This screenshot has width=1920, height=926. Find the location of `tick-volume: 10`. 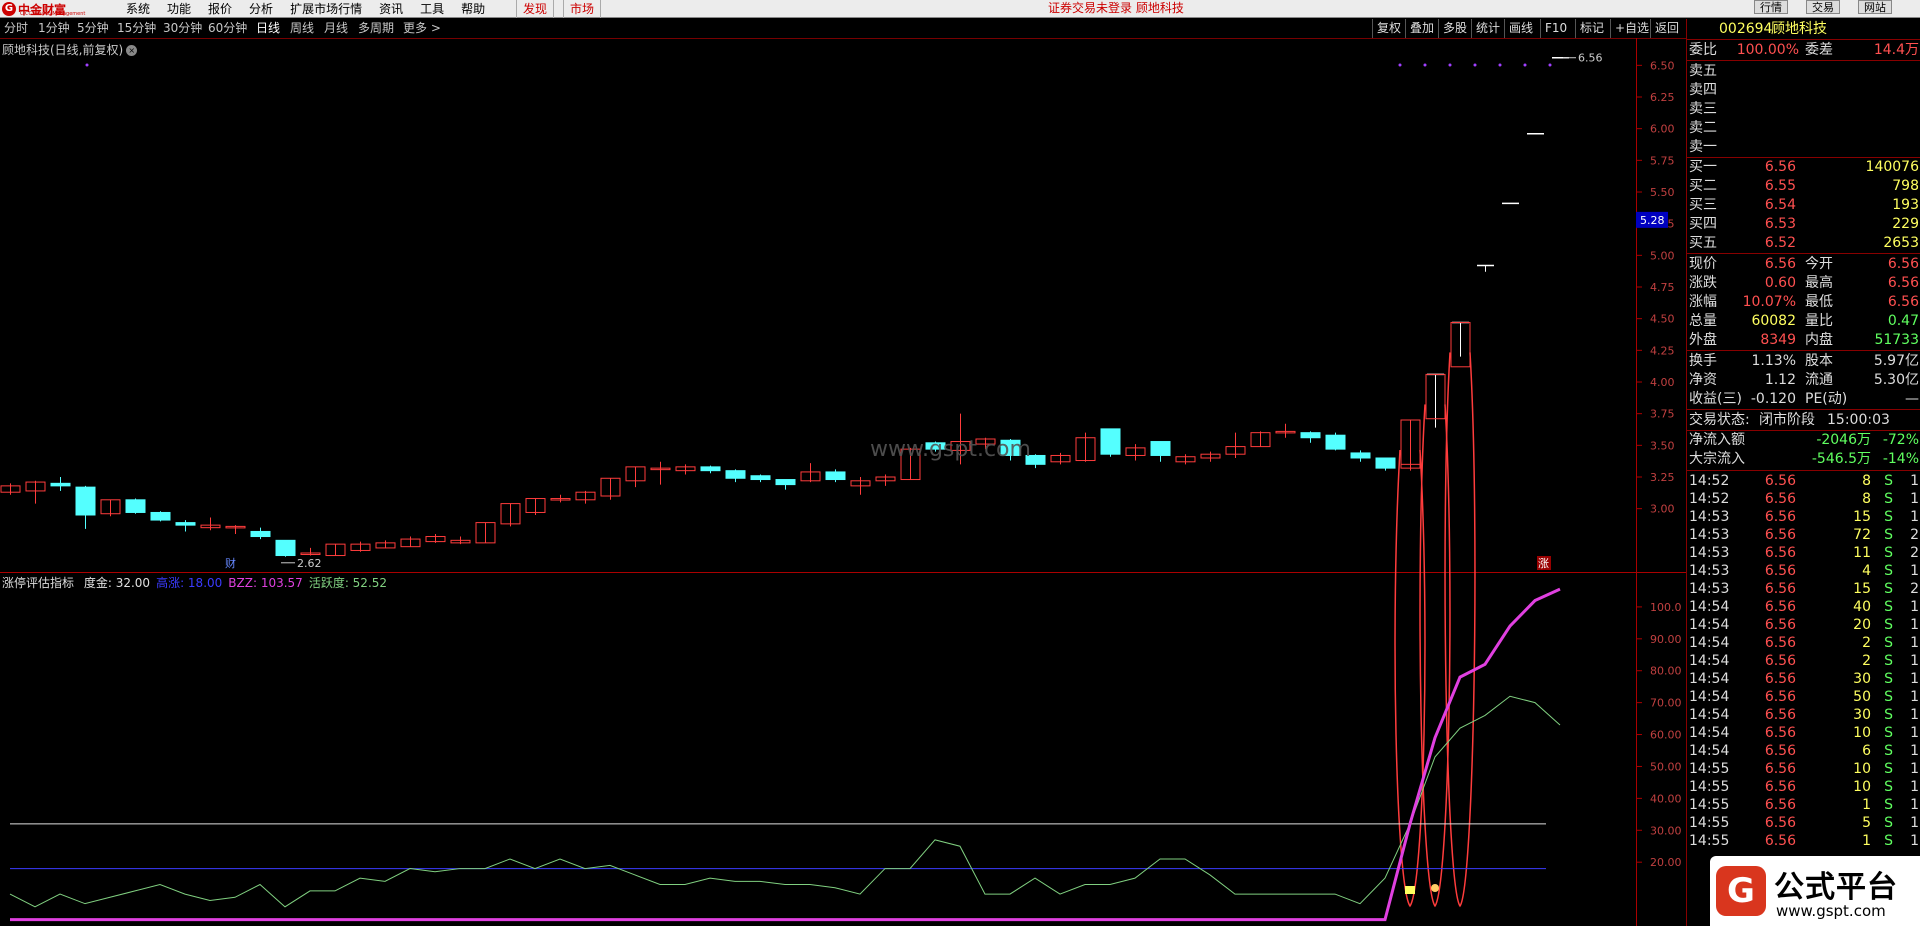

tick-volume: 10 is located at coordinates (1862, 769).